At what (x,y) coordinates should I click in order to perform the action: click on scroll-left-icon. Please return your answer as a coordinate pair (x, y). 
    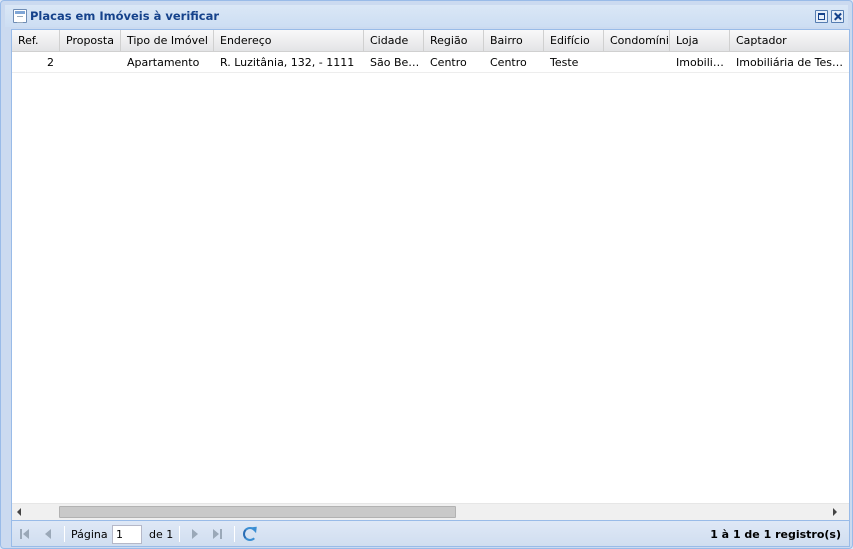
    Looking at the image, I should click on (19, 512).